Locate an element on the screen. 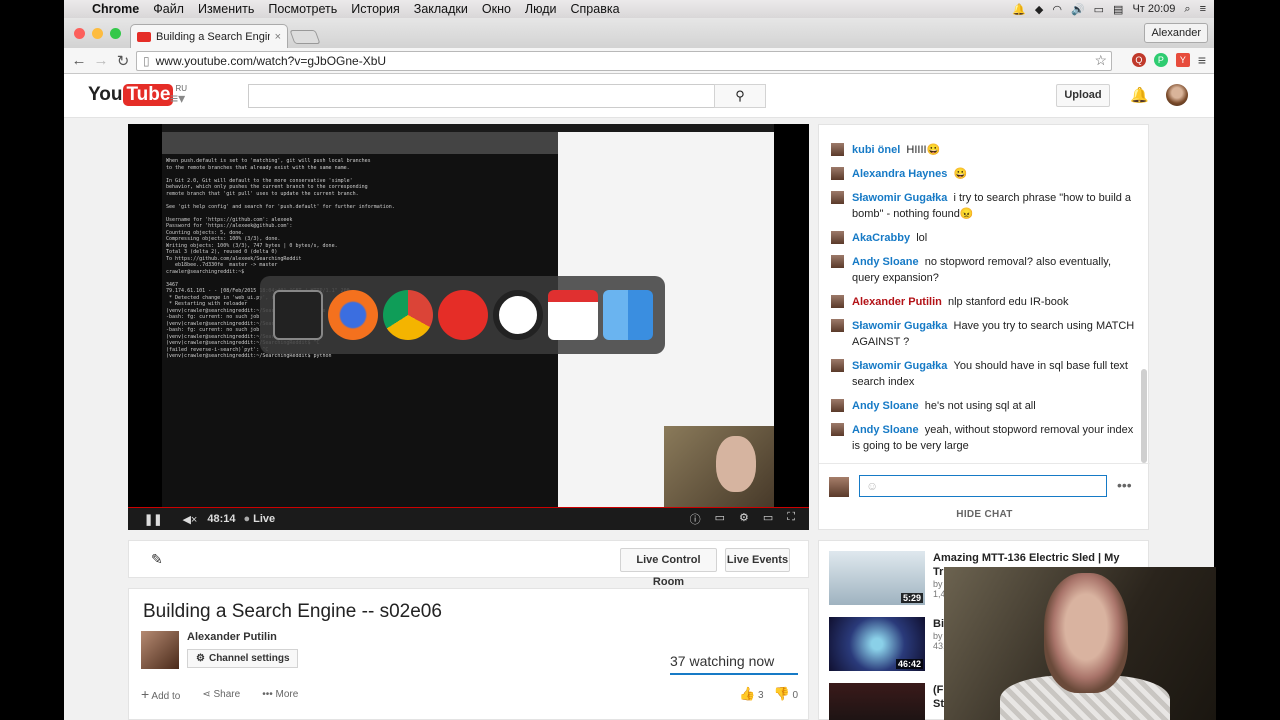  related-title-line2: St is located at coordinates (938, 704).